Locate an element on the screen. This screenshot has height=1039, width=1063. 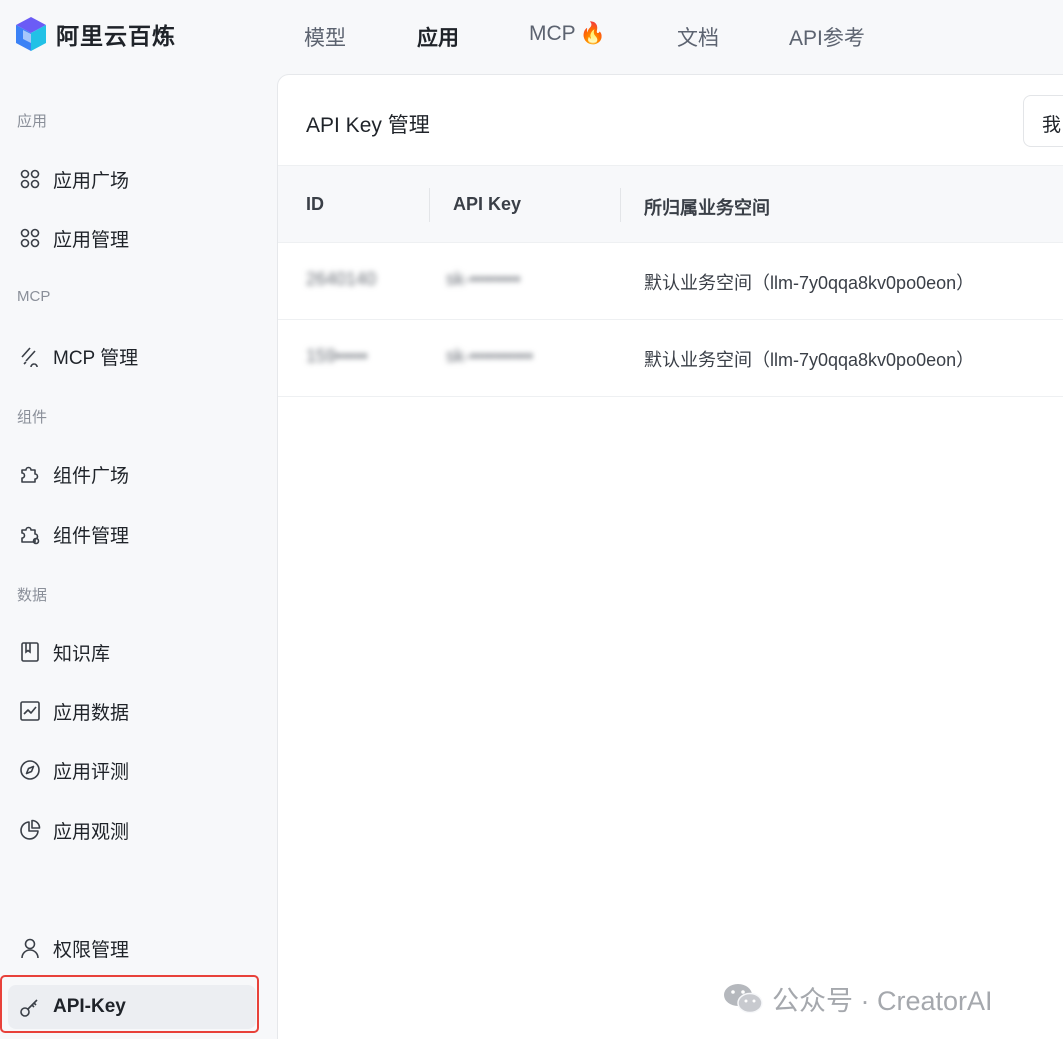
sidebar-item-label: 应用广场 is located at coordinates (91, 181).